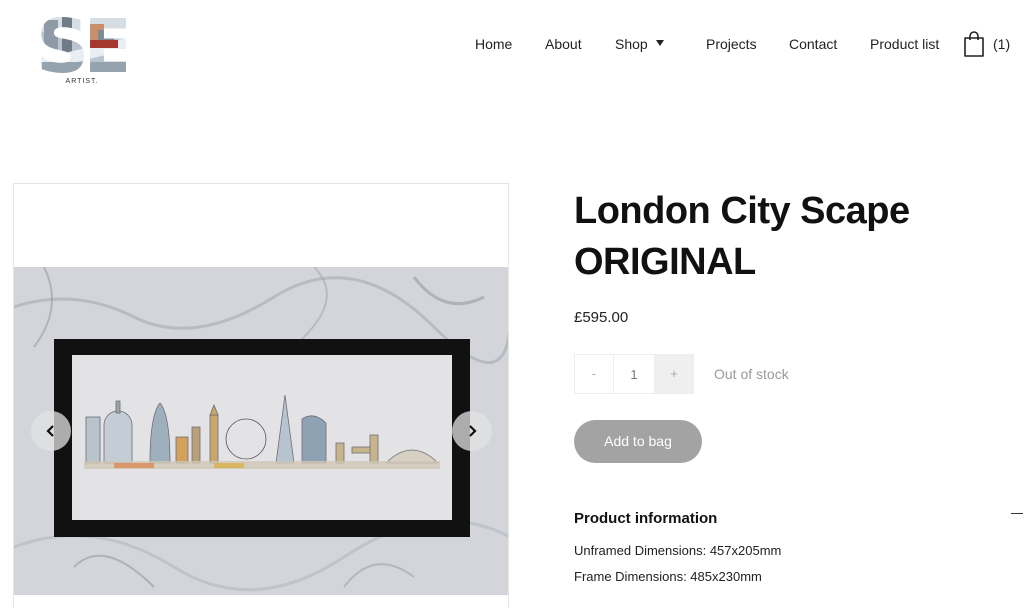 The width and height of the screenshot is (1024, 608). I want to click on chevron-right-icon, so click(473, 431).